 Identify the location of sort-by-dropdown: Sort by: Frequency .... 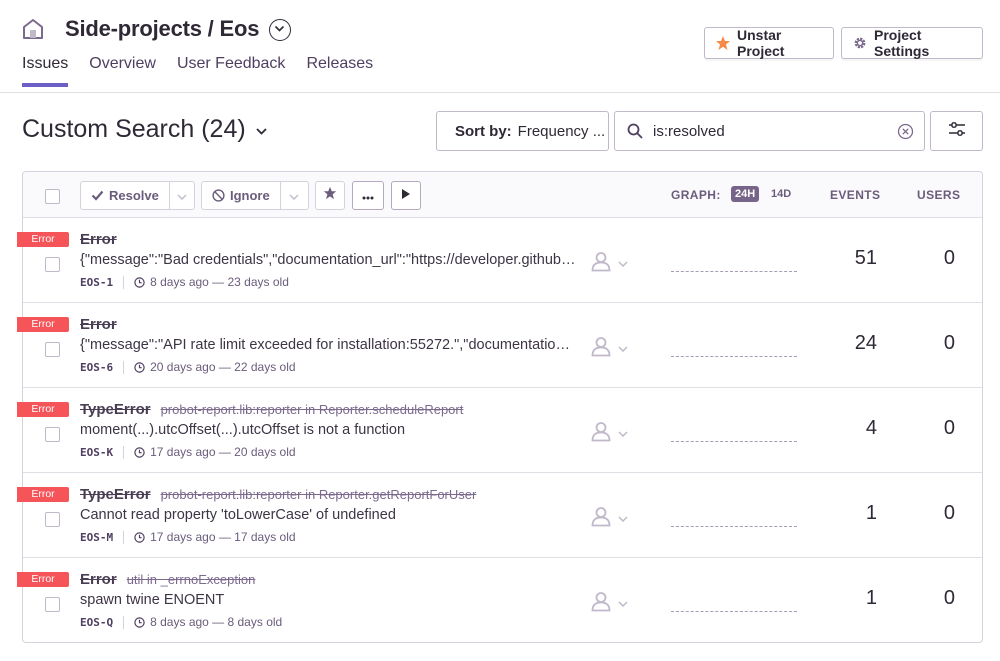
(522, 131).